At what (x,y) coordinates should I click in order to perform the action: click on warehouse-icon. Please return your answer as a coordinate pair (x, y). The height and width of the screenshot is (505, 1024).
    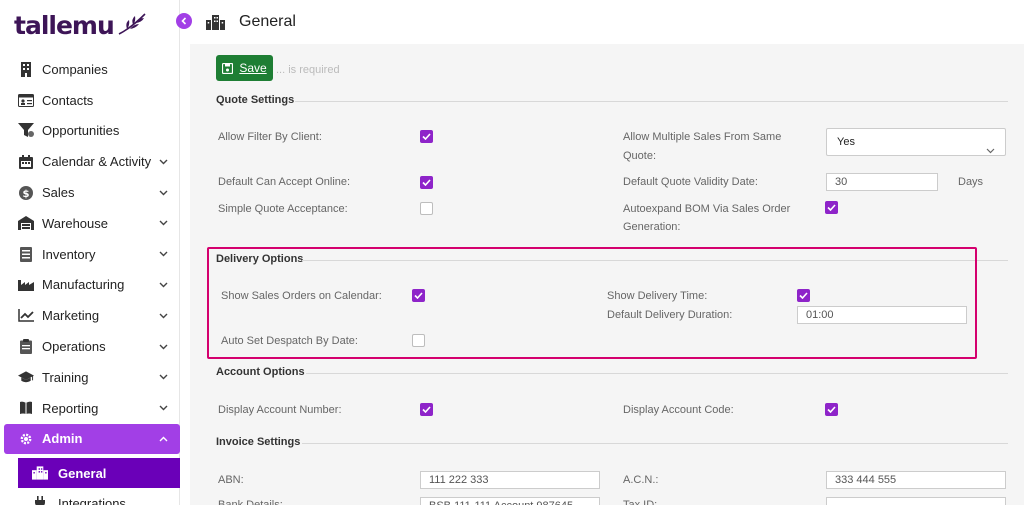
    Looking at the image, I should click on (26, 223).